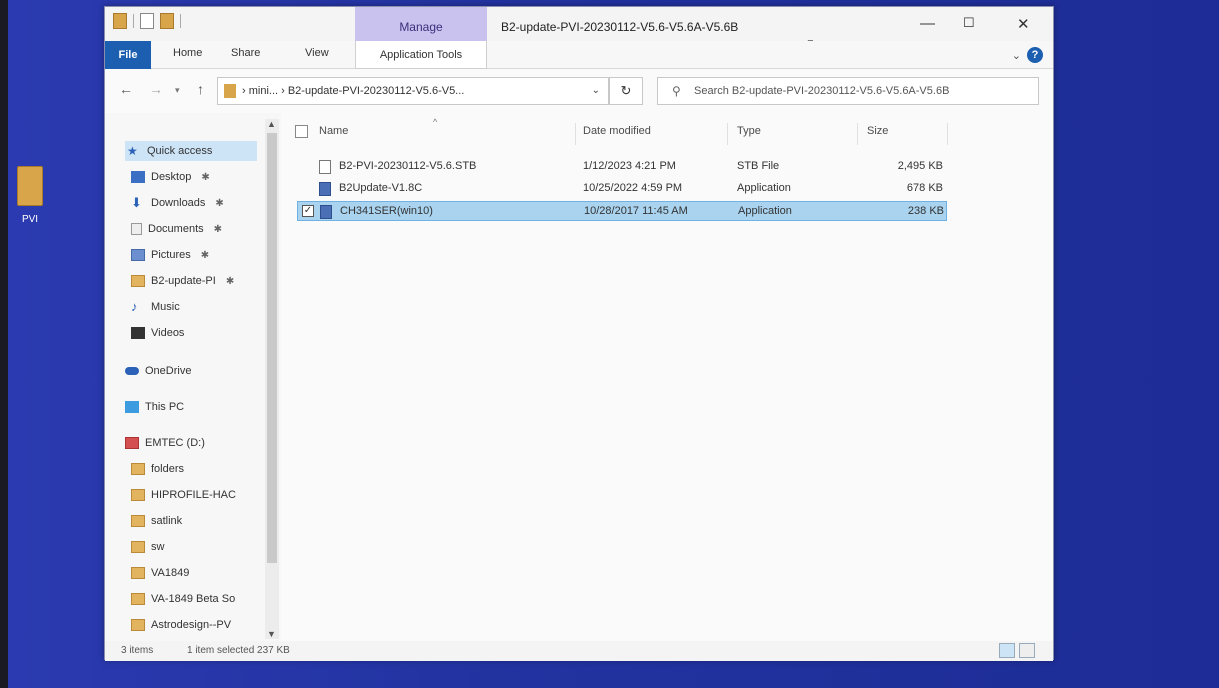  Describe the element at coordinates (154, 407) in the screenshot. I see `nav-item-this-pc: This PC` at that location.